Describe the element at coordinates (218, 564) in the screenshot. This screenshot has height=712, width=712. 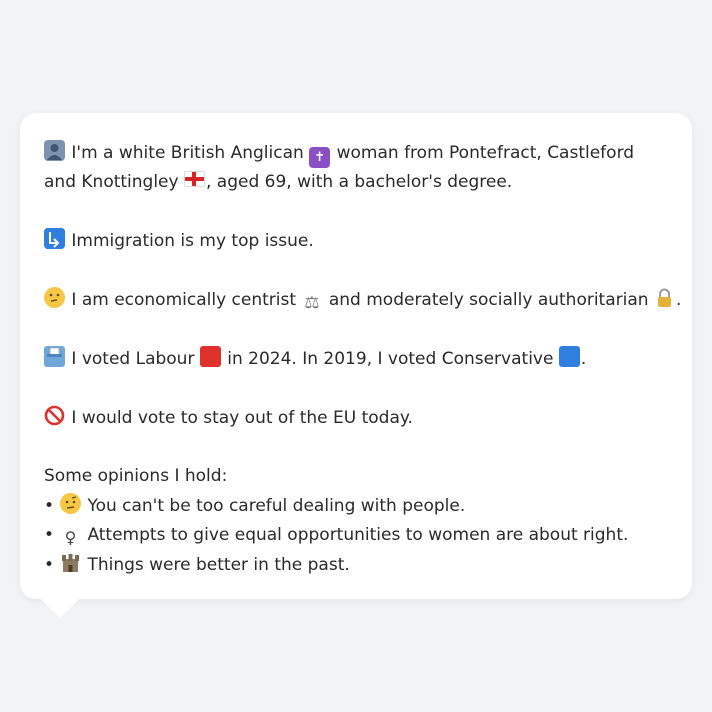
I see `opinion-text: Things were better in the past.` at that location.